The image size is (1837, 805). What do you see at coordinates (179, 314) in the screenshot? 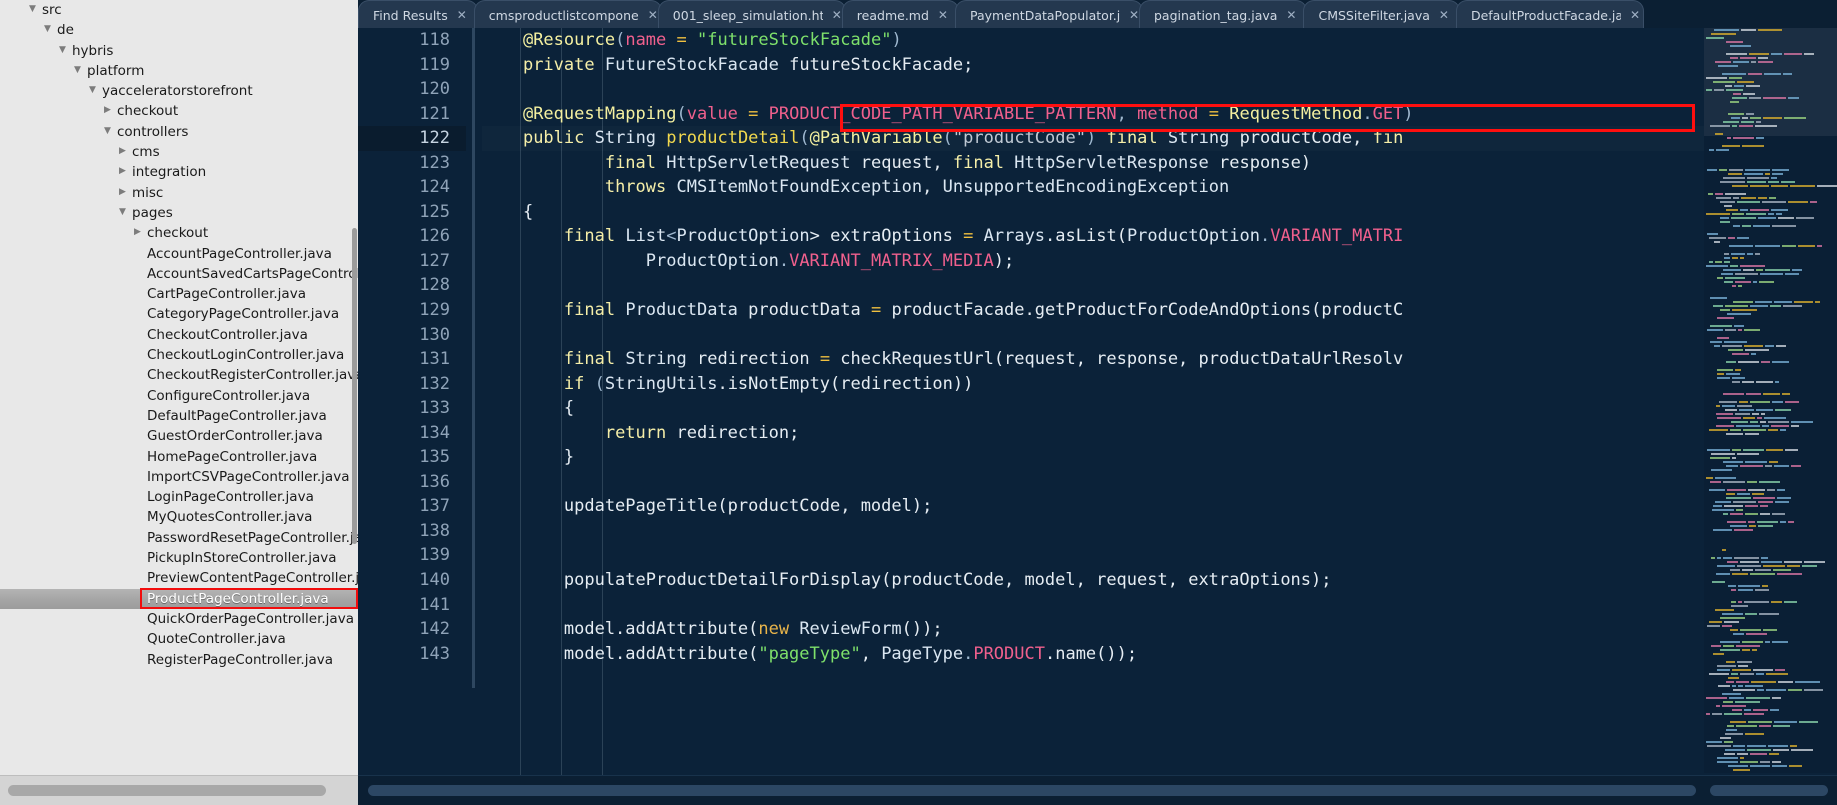
I see `tree-item: CategoryPageController.java` at bounding box center [179, 314].